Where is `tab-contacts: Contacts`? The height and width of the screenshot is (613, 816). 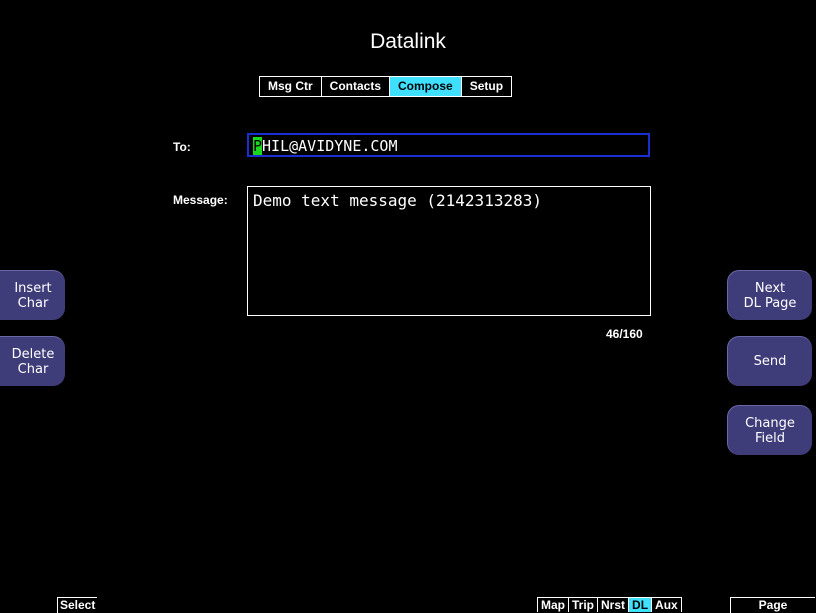 tab-contacts: Contacts is located at coordinates (356, 86).